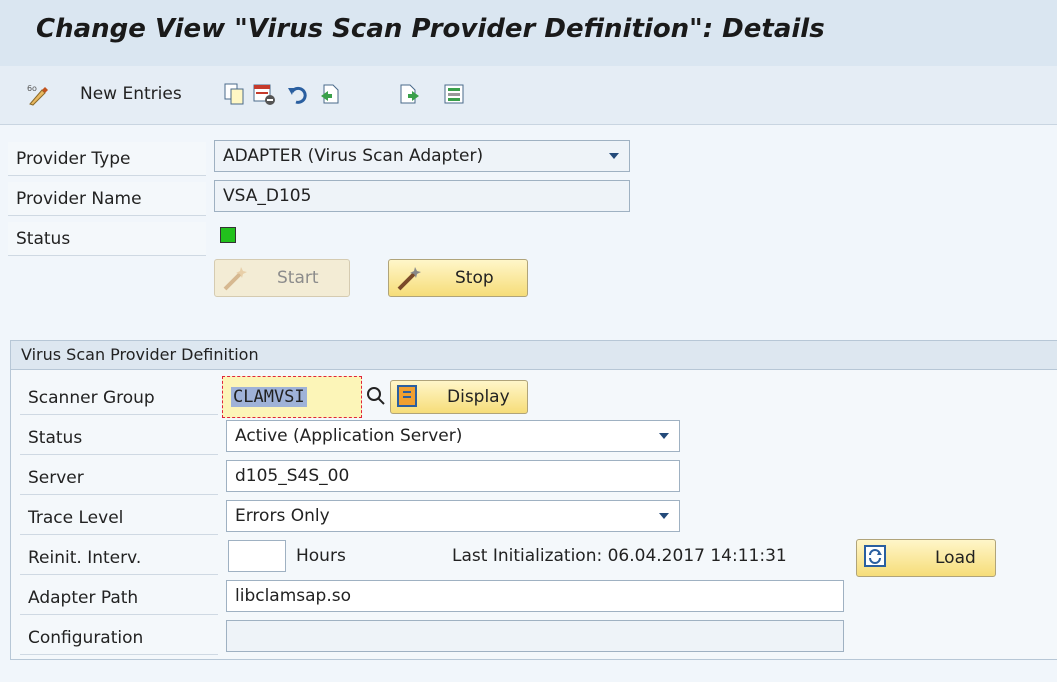  What do you see at coordinates (528, 95) in the screenshot?
I see `toolbar: 6 o New Entries` at bounding box center [528, 95].